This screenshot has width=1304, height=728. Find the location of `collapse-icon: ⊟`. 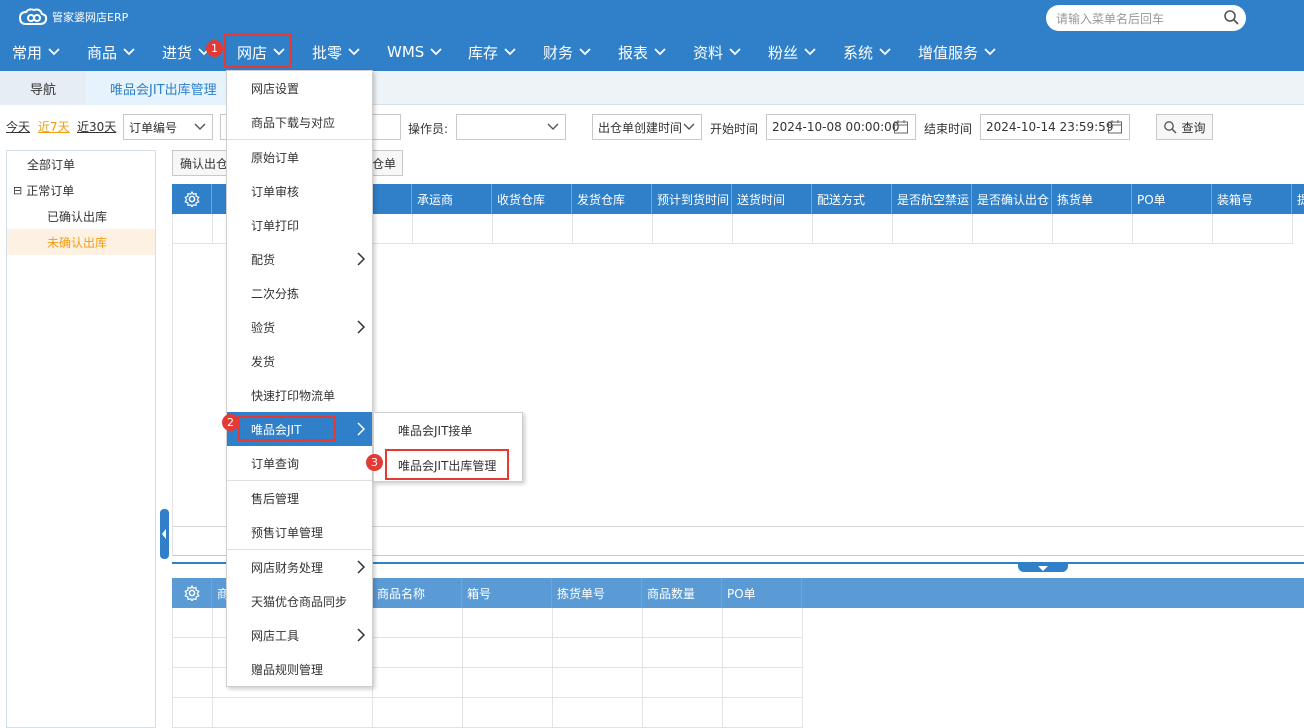

collapse-icon: ⊟ is located at coordinates (17, 190).